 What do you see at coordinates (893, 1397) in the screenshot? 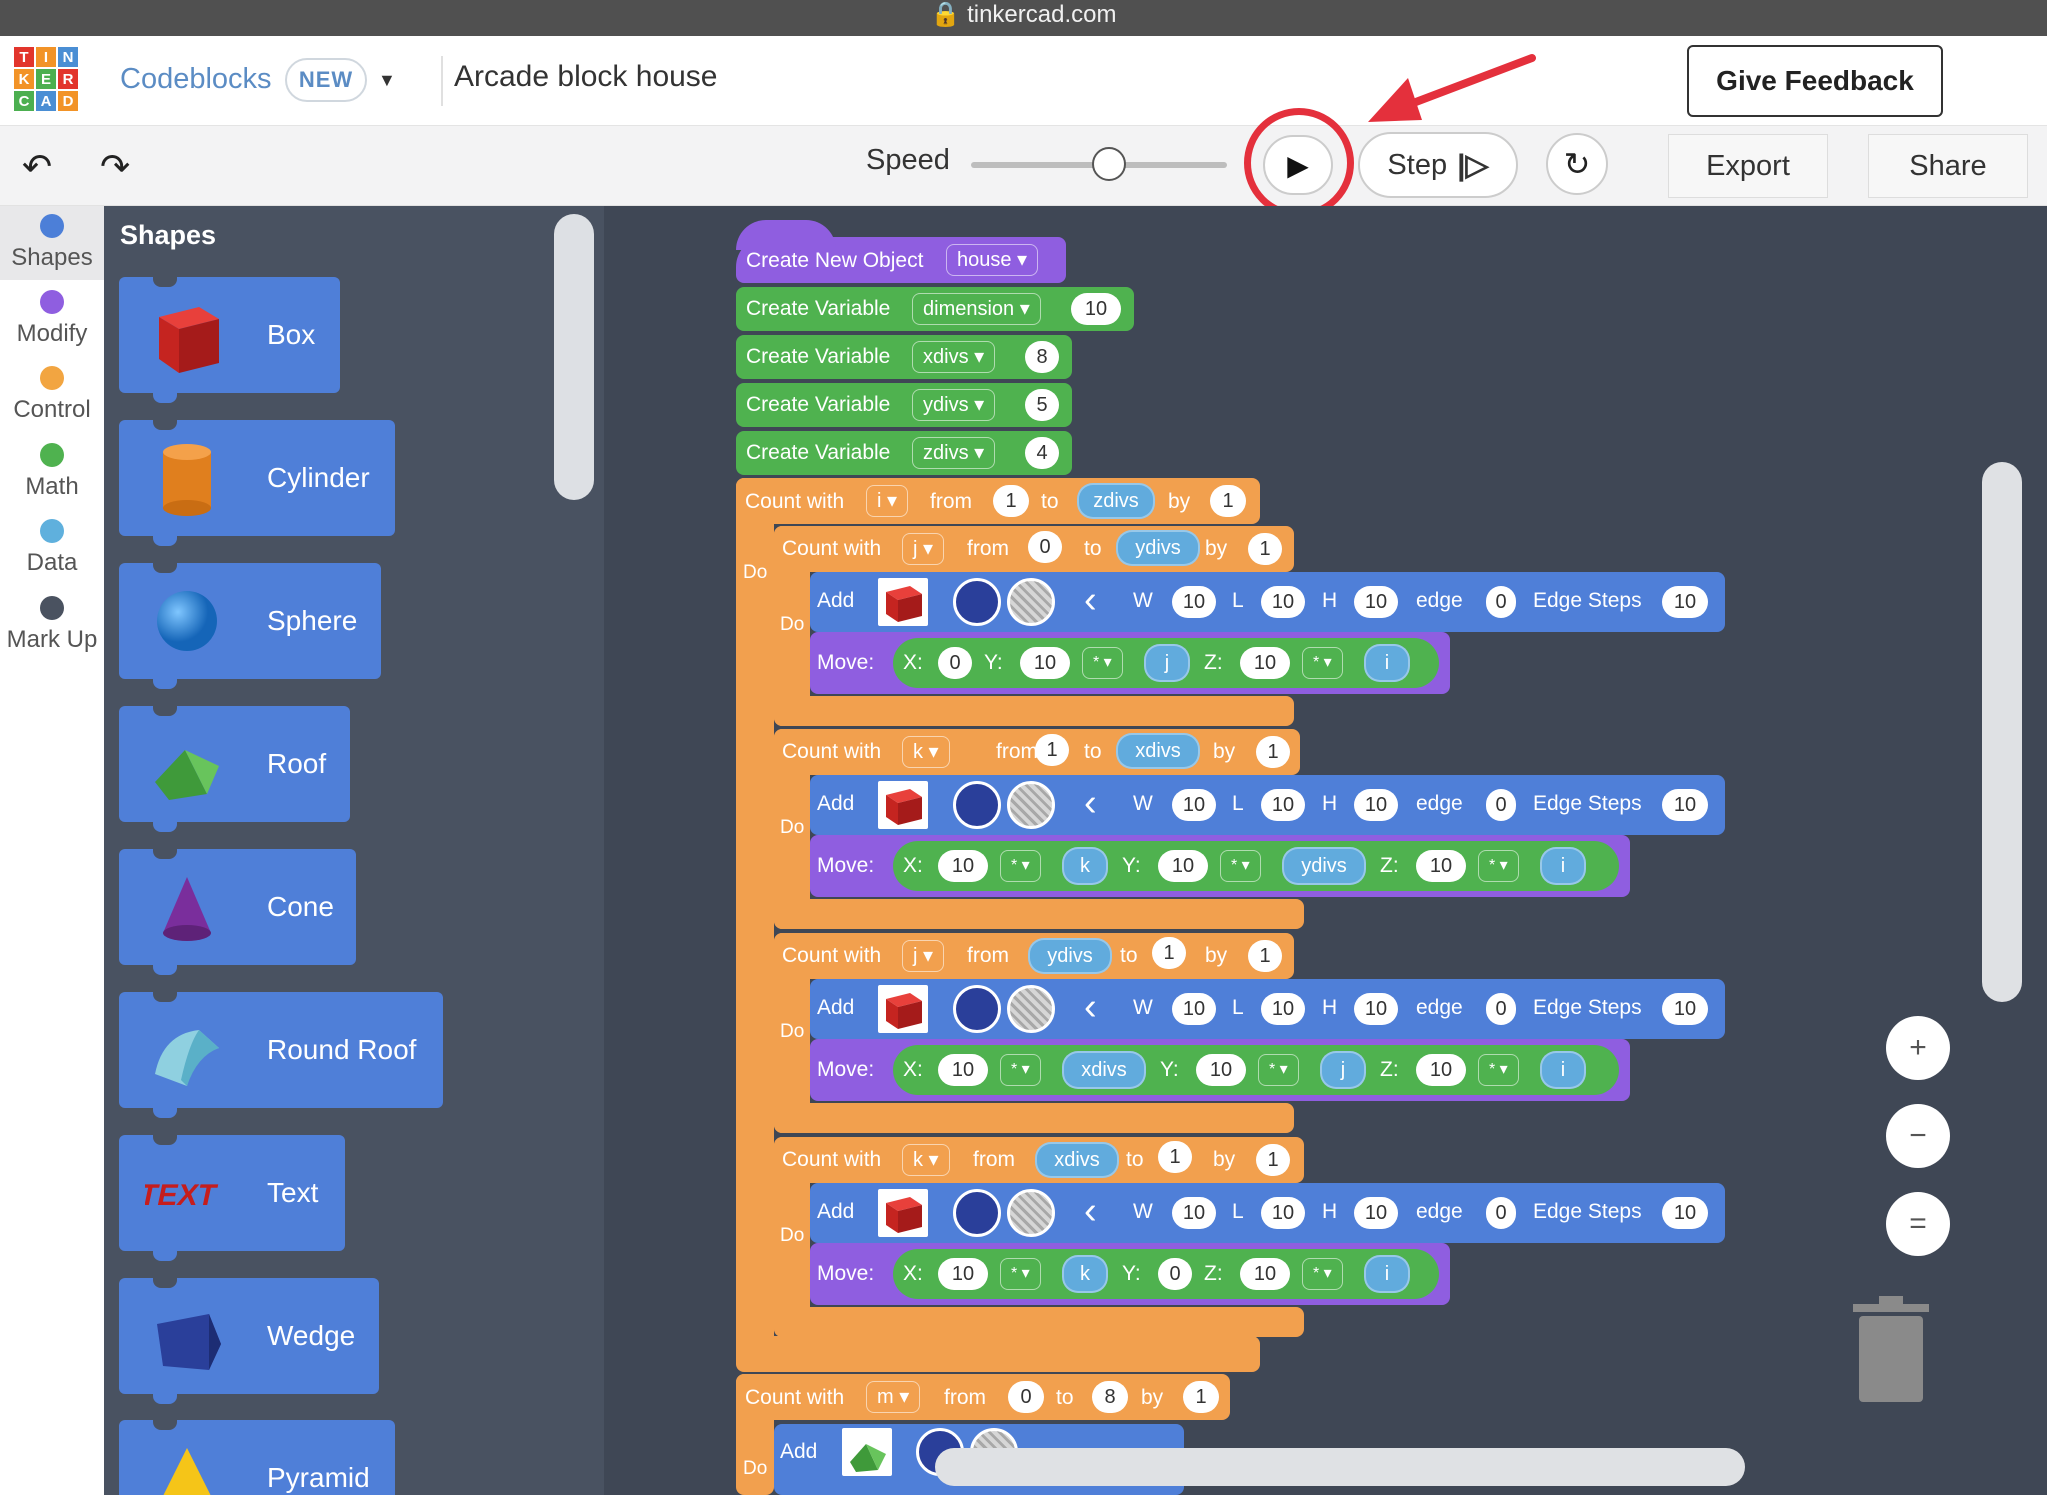
I see `loop-var-dropdown: m ▾` at bounding box center [893, 1397].